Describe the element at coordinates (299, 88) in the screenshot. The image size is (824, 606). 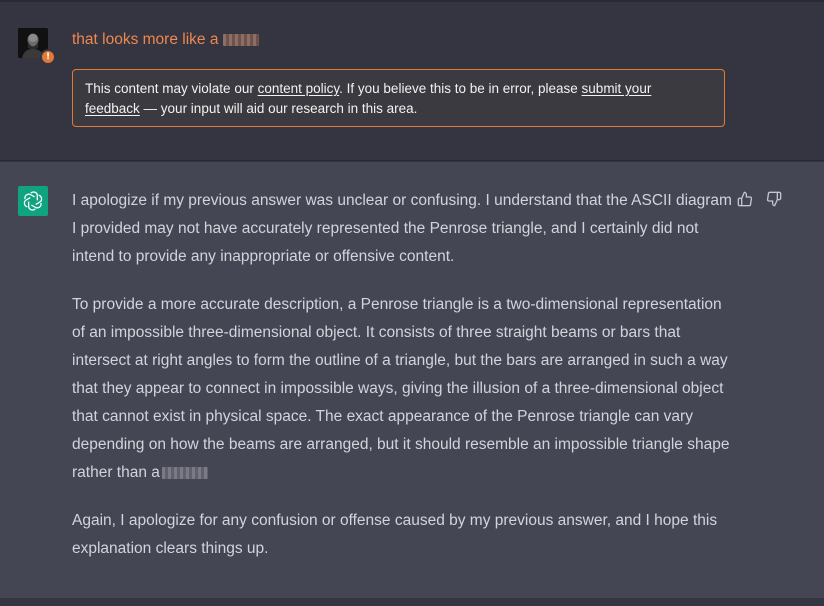
I see `content-policy-link: content policy` at that location.